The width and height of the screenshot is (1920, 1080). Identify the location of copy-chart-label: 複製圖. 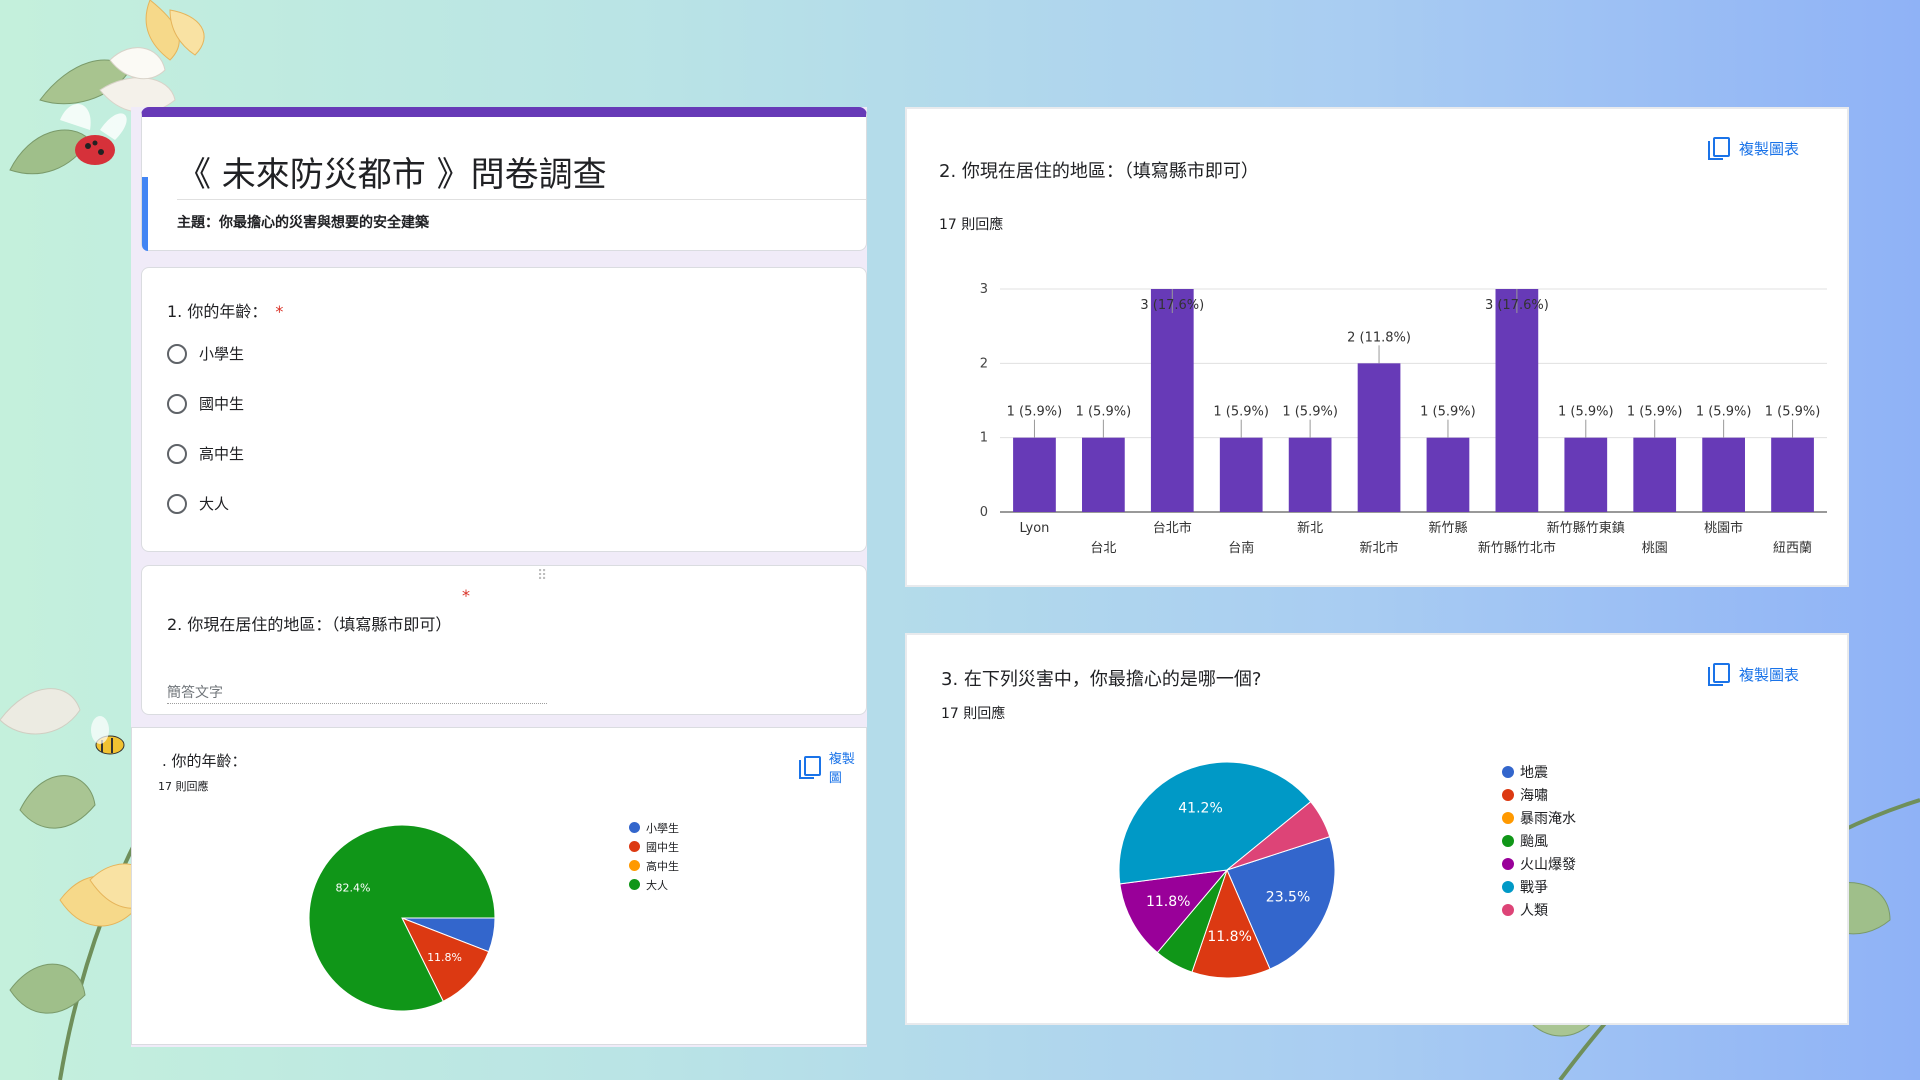
(841, 769).